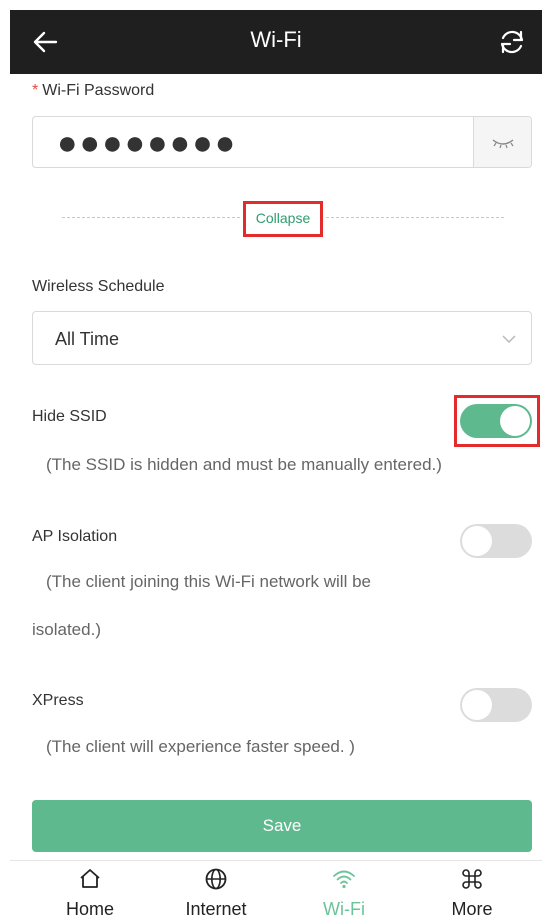  Describe the element at coordinates (283, 219) in the screenshot. I see `collapse-link: Collapse` at that location.